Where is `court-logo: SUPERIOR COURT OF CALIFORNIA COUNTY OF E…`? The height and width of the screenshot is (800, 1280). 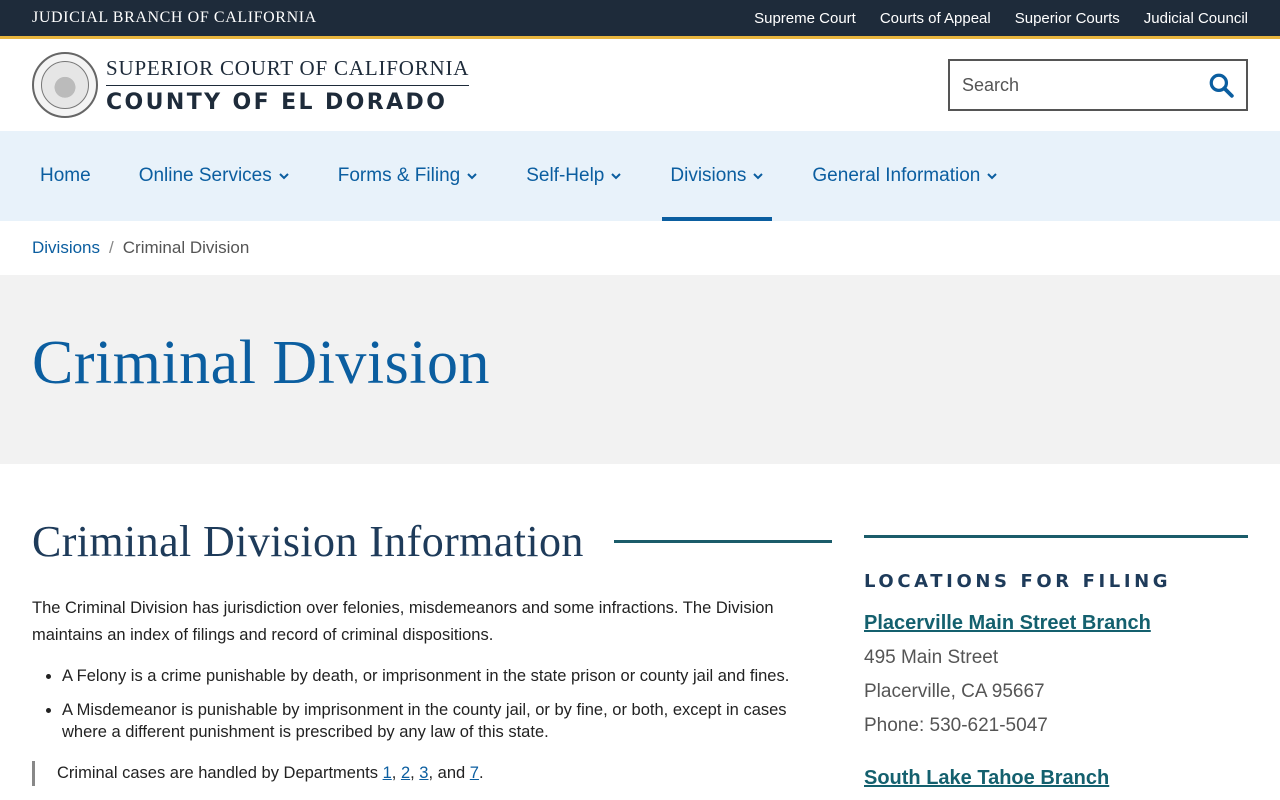 court-logo: SUPERIOR COURT OF CALIFORNIA COUNTY OF E… is located at coordinates (251, 85).